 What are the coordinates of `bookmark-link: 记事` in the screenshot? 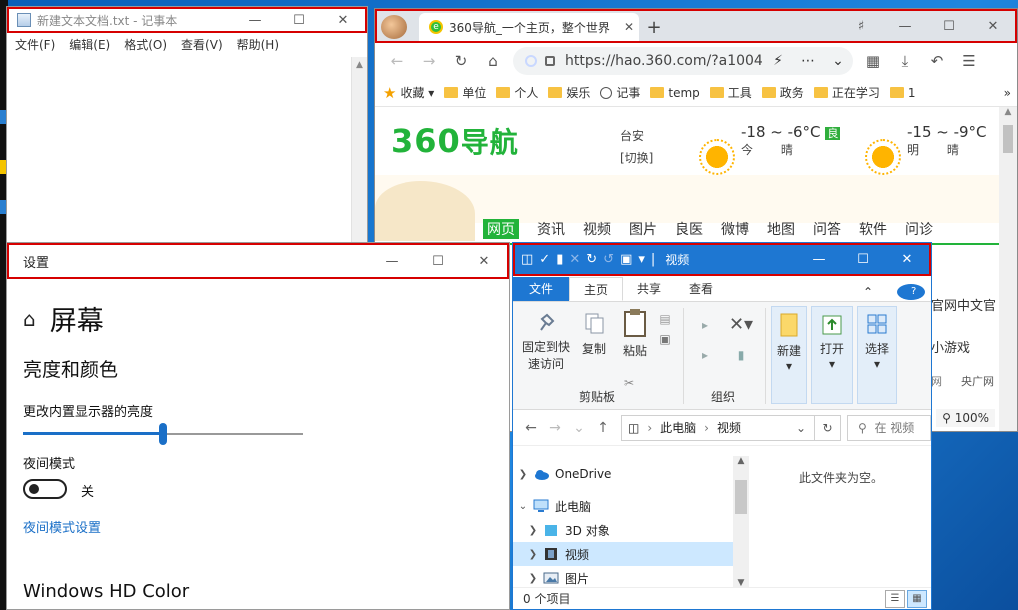 It's located at (620, 92).